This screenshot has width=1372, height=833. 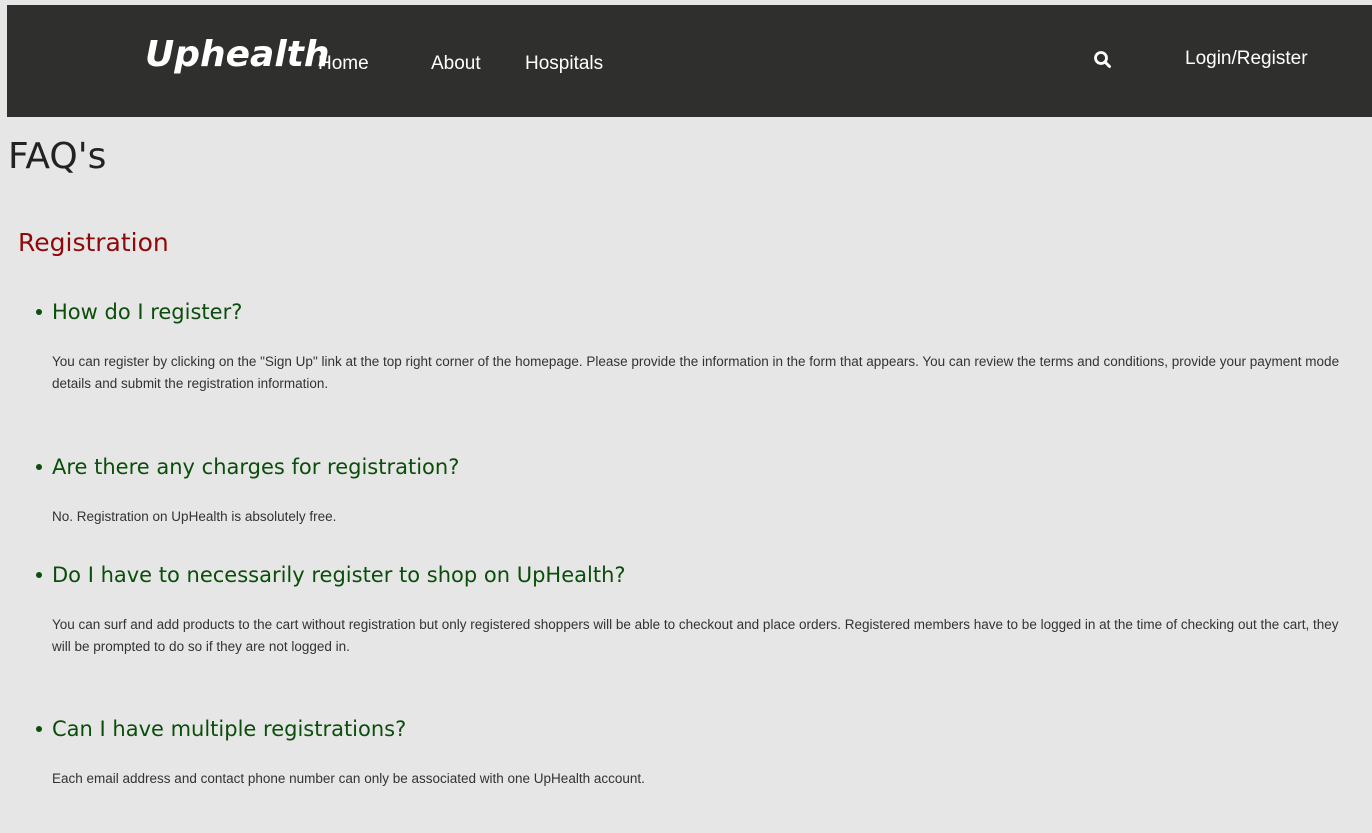 I want to click on page-title: FAQ's, so click(x=57, y=156).